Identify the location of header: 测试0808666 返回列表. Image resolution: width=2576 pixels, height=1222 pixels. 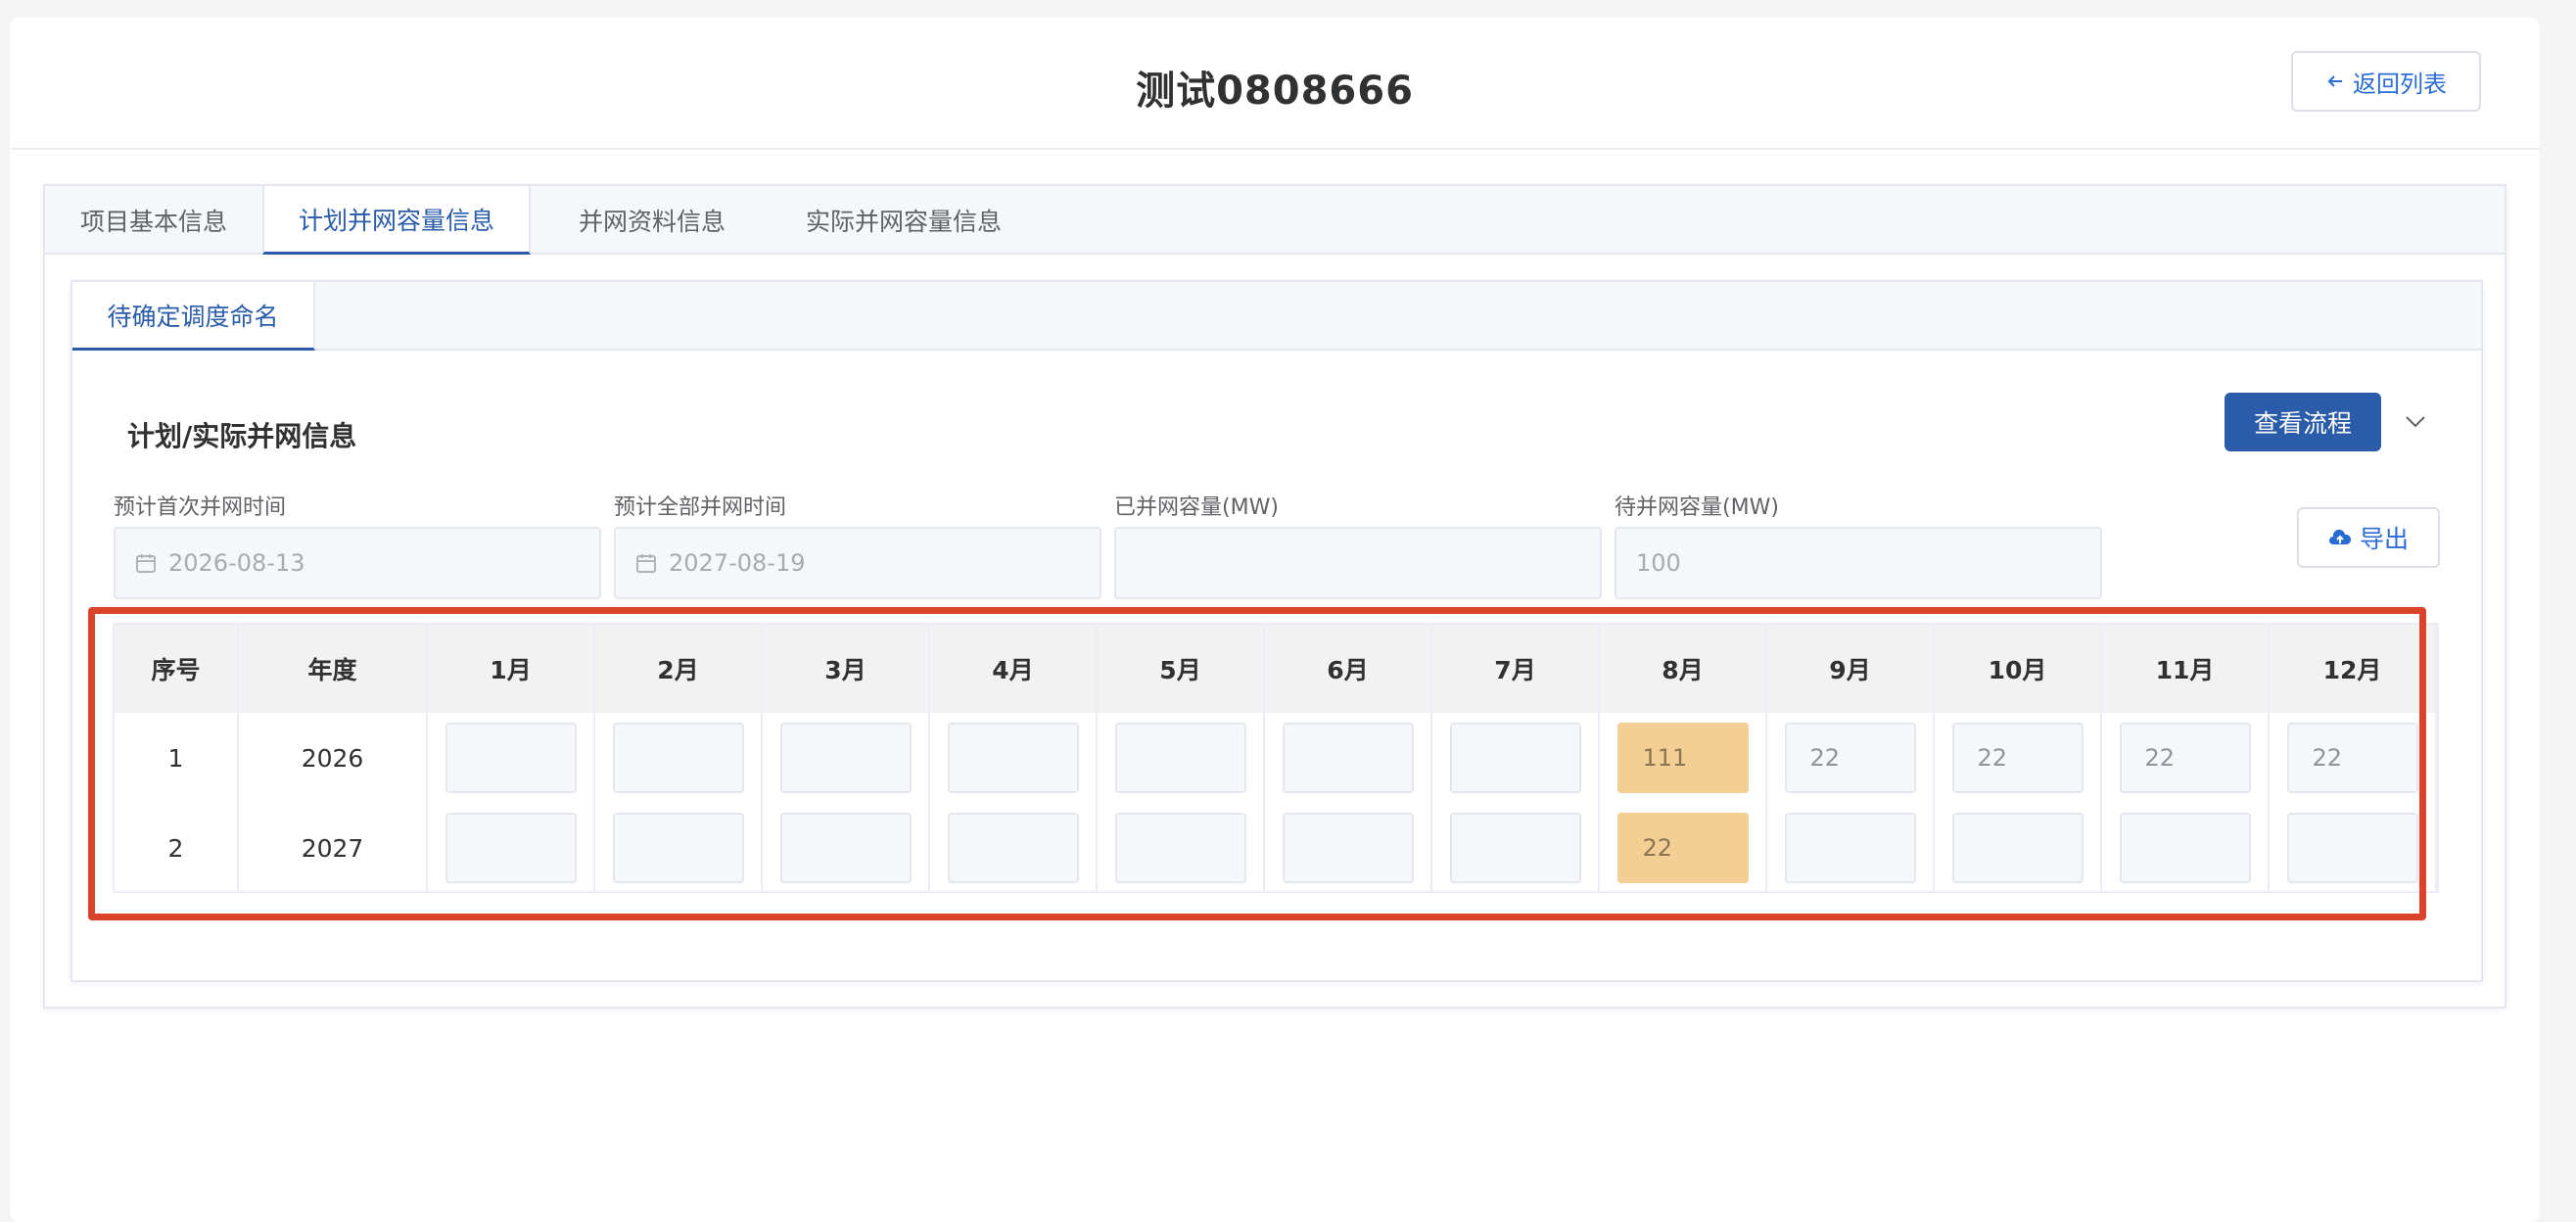
(1275, 84).